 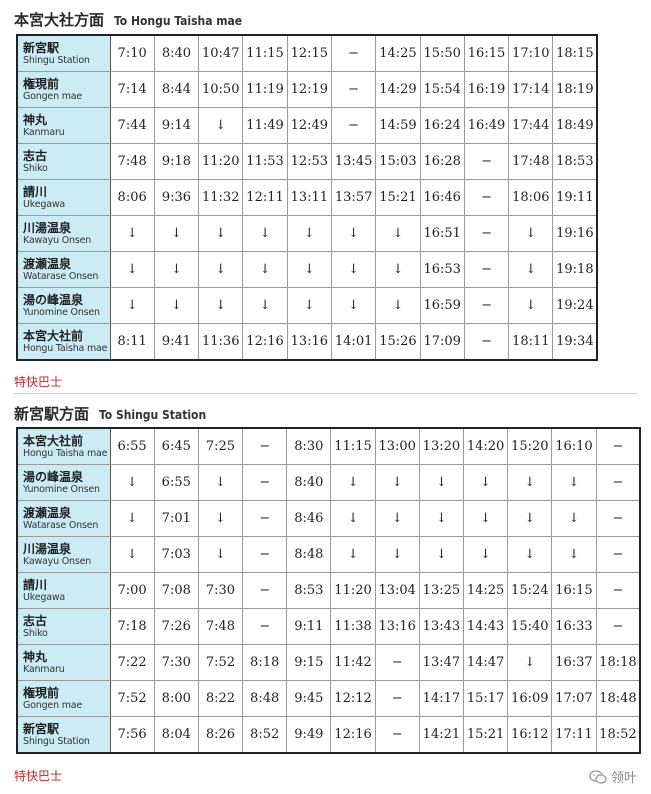 I want to click on departure-time-cell: 7:56, so click(x=132, y=735).